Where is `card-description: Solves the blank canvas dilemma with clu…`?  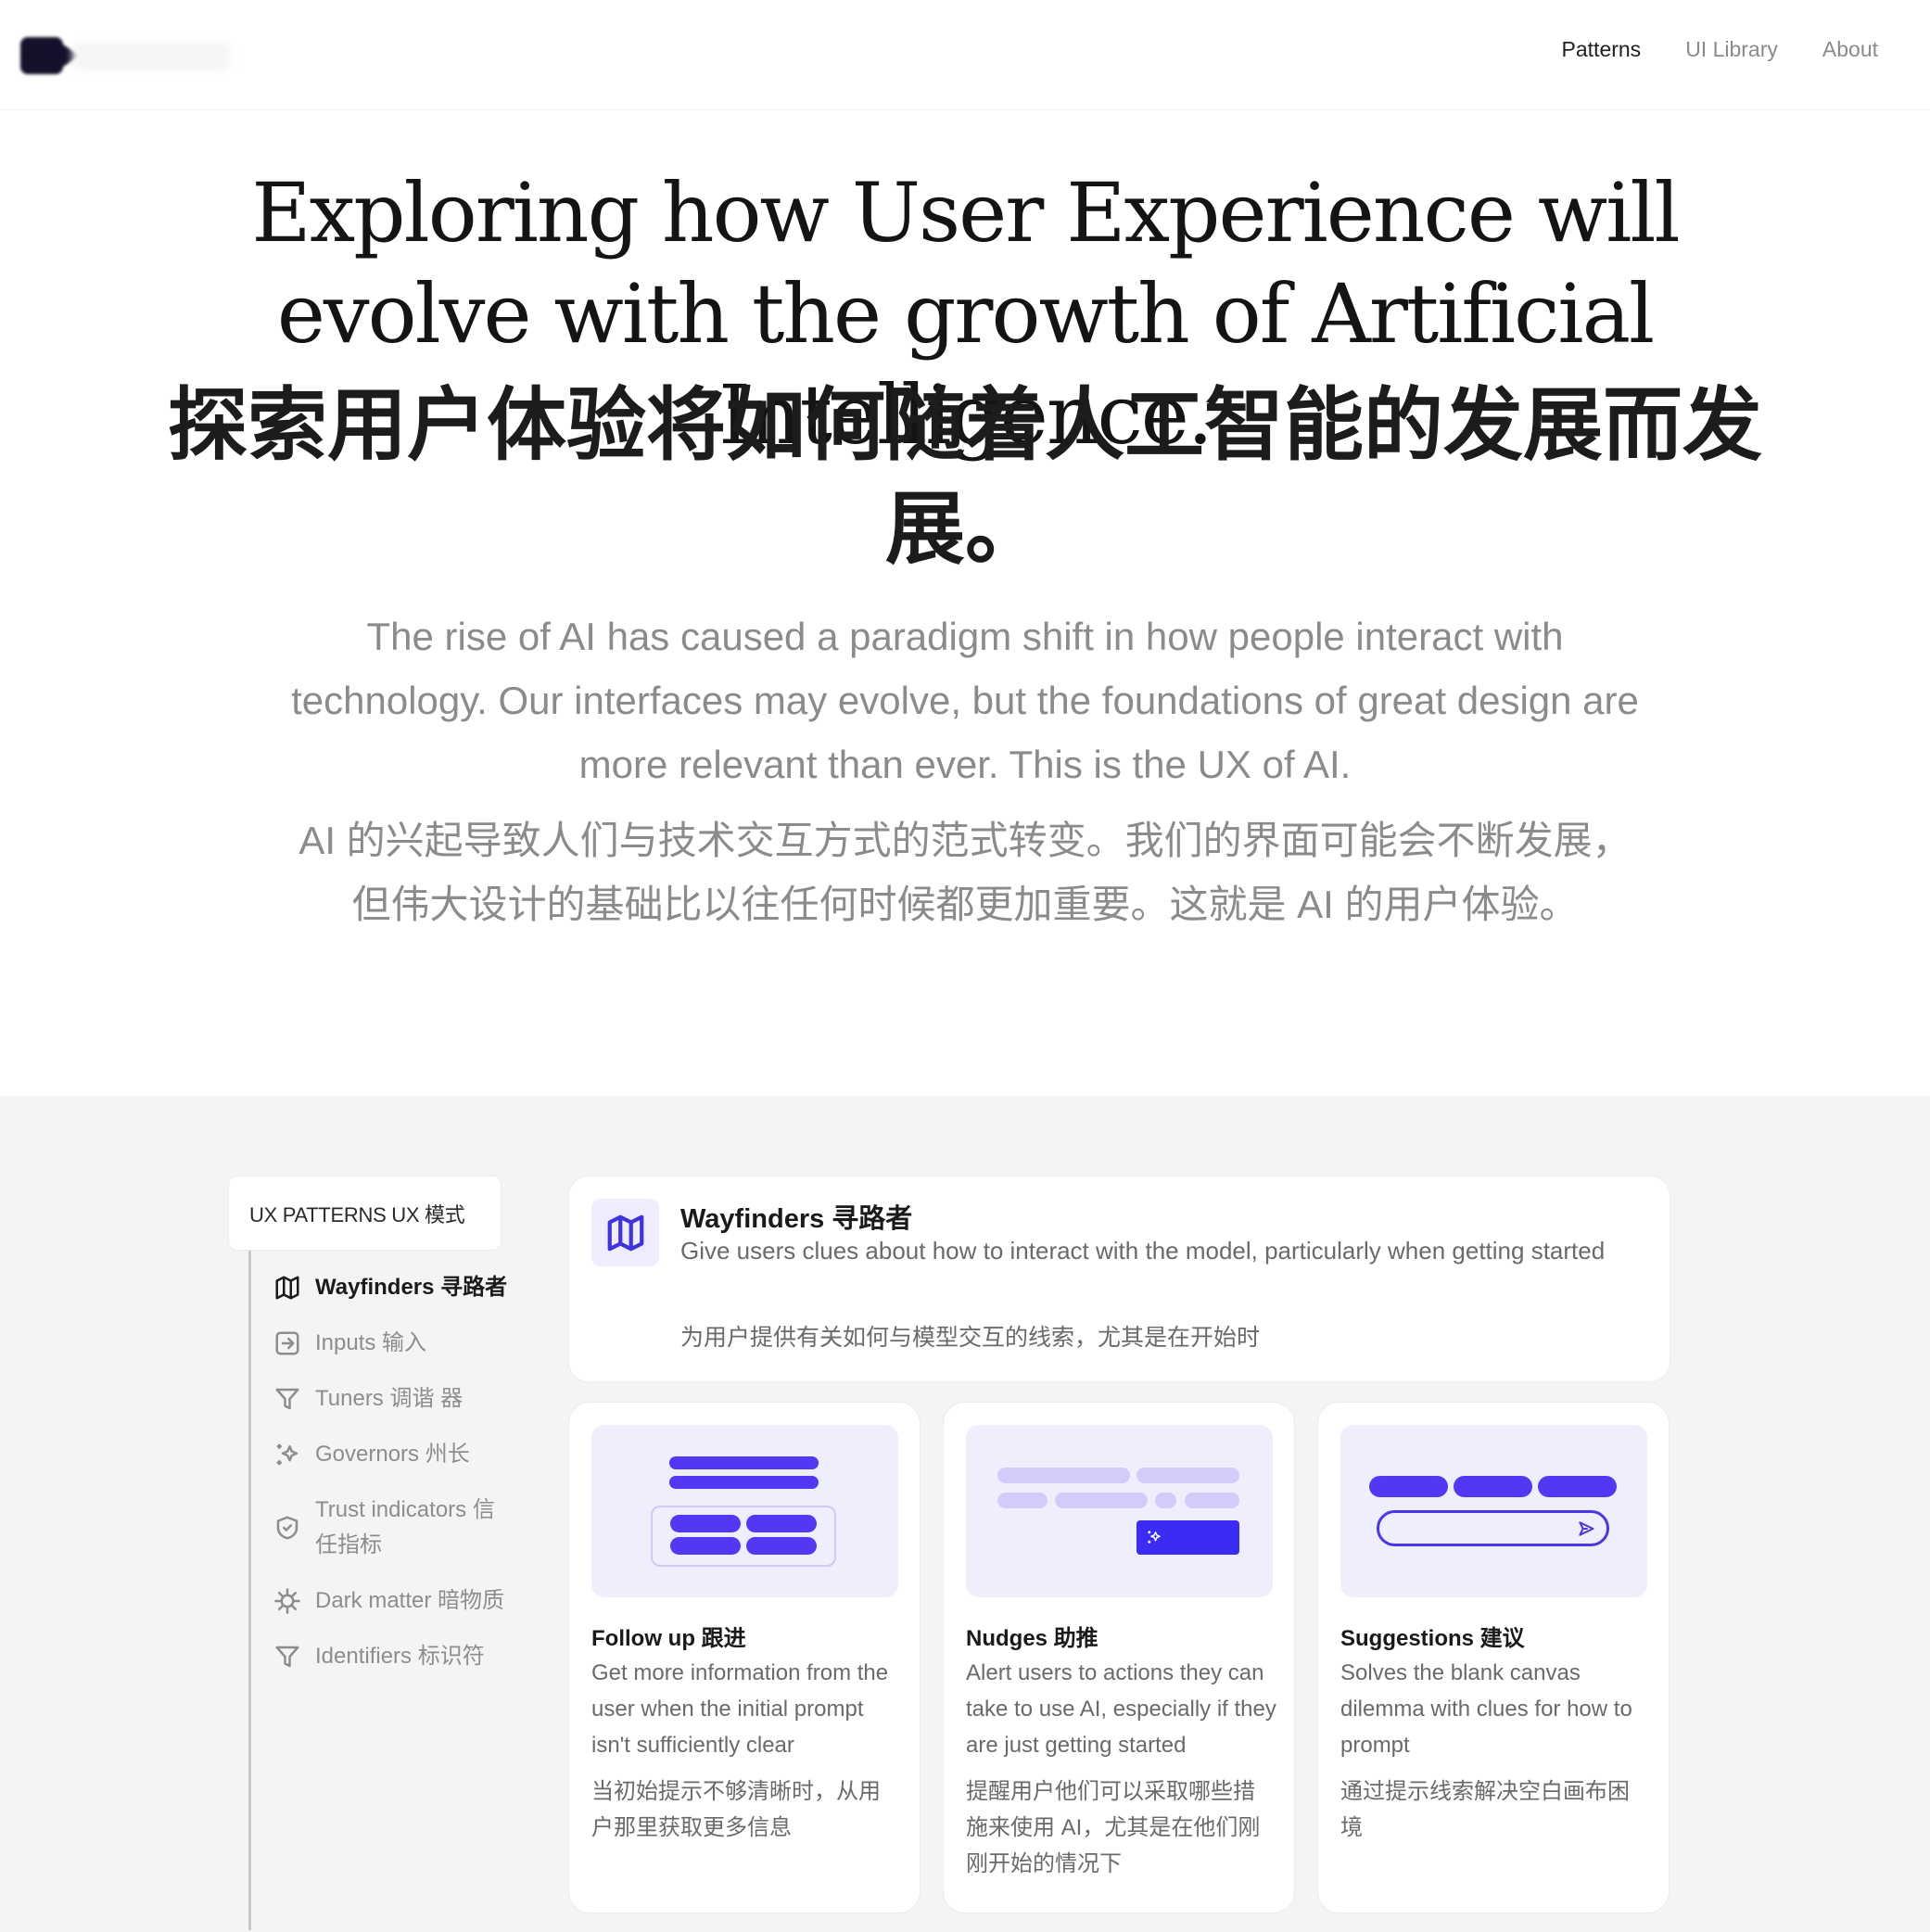
card-description: Solves the blank canvas dilemma with clu… is located at coordinates (1486, 1709).